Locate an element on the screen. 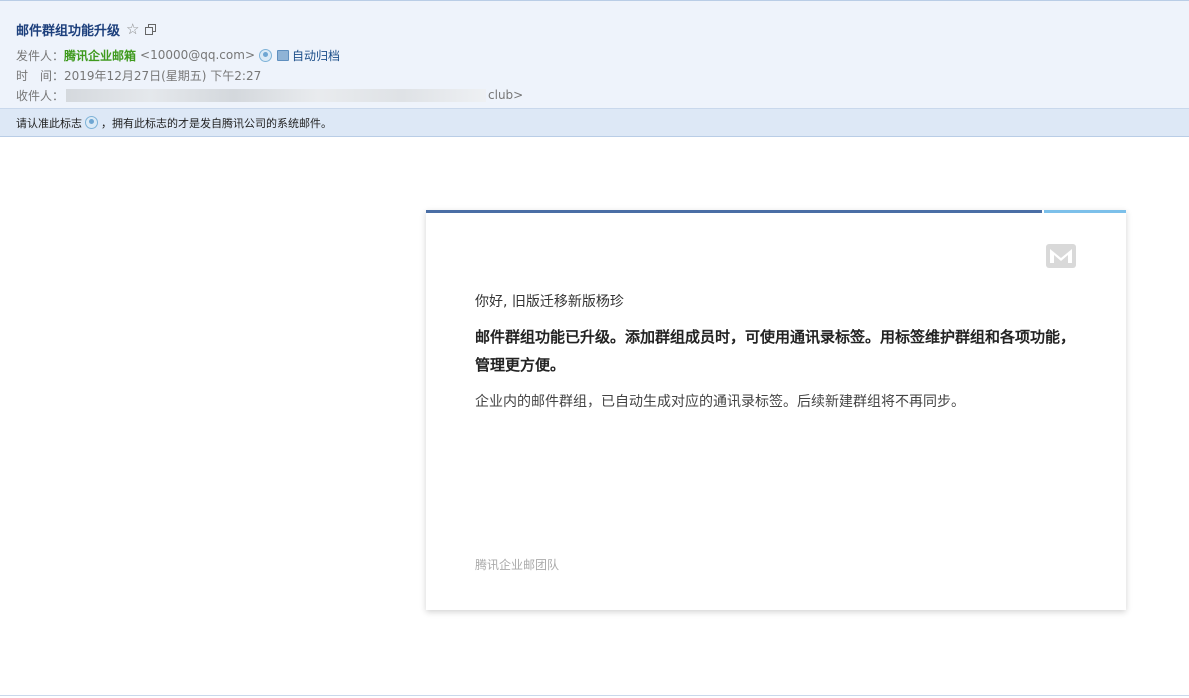 Image resolution: width=1189 pixels, height=698 pixels. sender-name: 腾讯企业邮箱 is located at coordinates (100, 55).